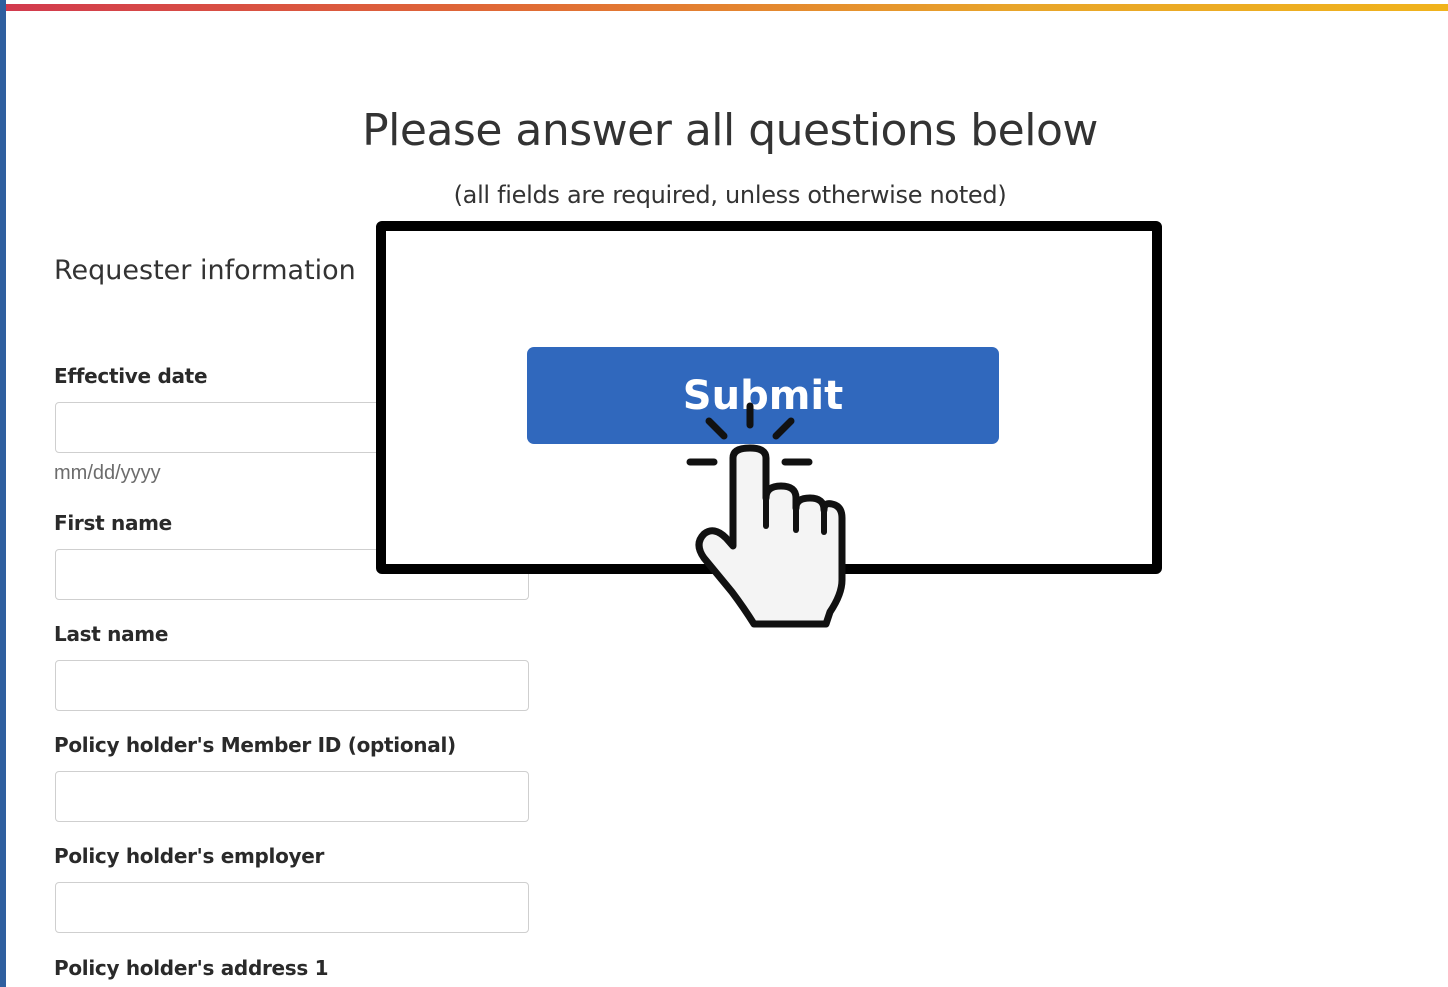 This screenshot has height=987, width=1448. Describe the element at coordinates (131, 376) in the screenshot. I see `effective-date-label: Effective date` at that location.